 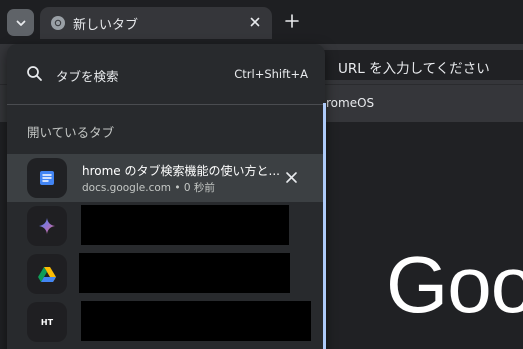 I want to click on google-docs-icon, so click(x=47, y=178).